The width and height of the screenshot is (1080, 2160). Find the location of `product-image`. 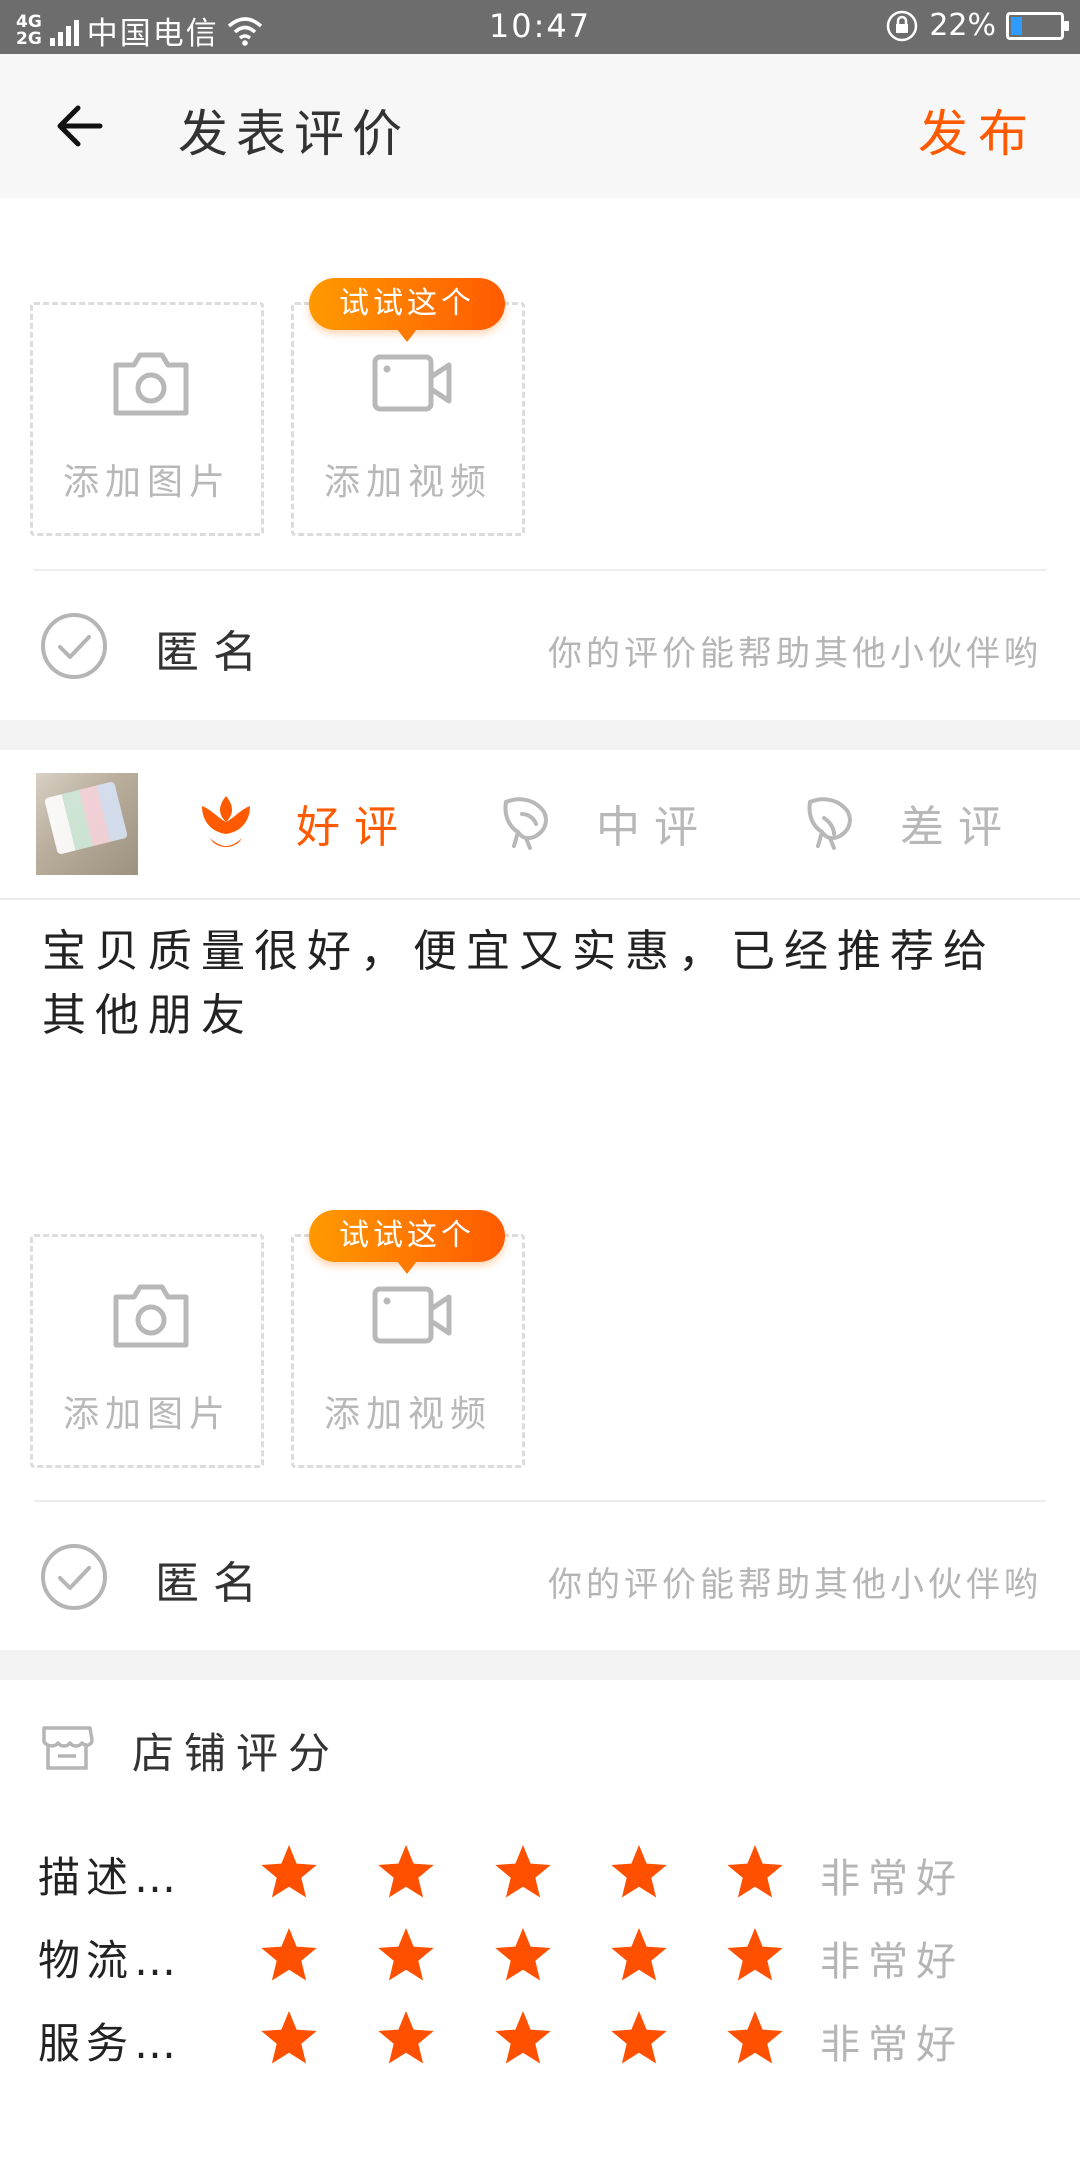

product-image is located at coordinates (86, 818).